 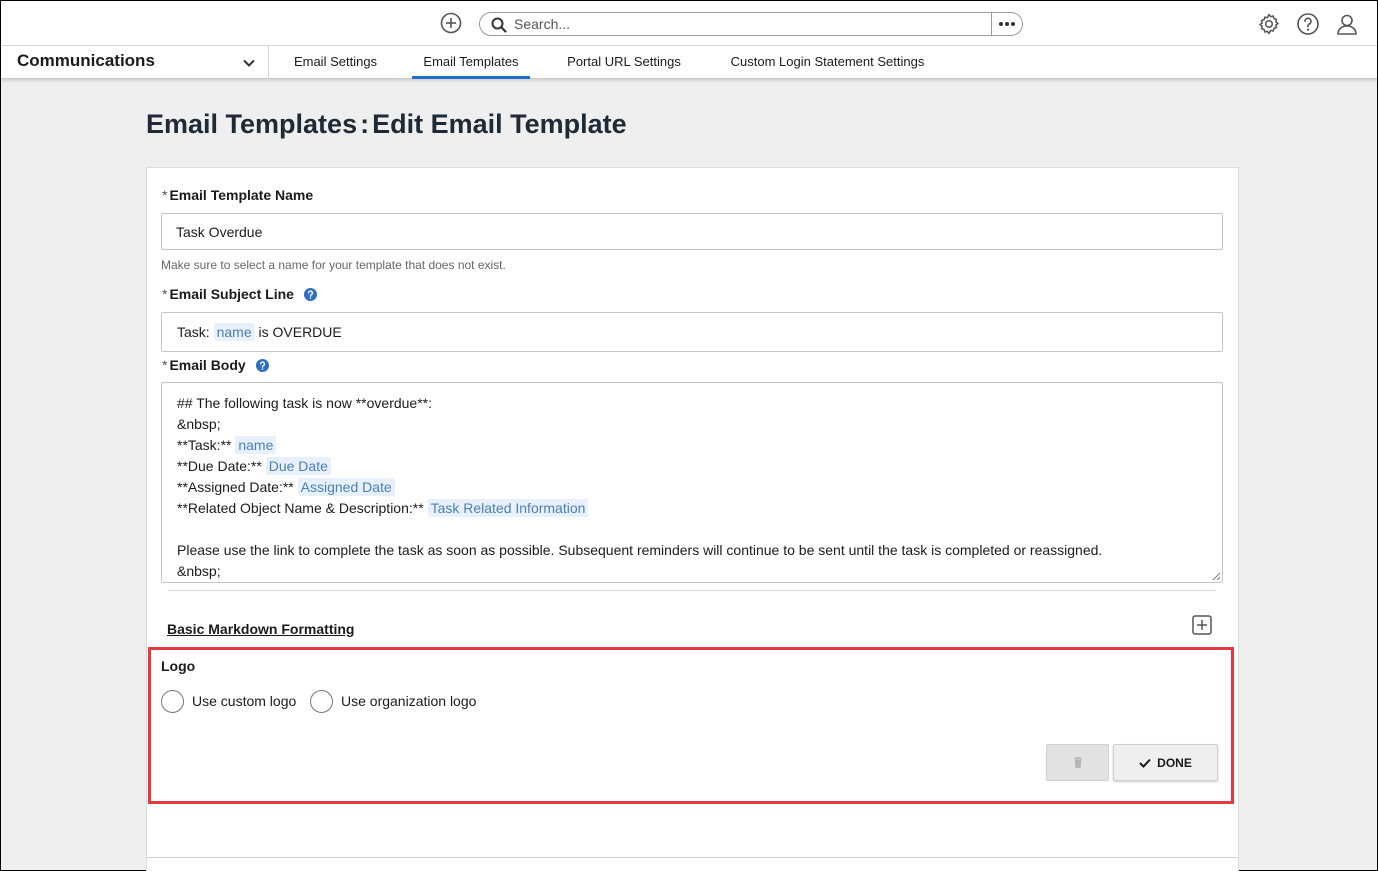 I want to click on app-name: Communications, so click(x=86, y=60).